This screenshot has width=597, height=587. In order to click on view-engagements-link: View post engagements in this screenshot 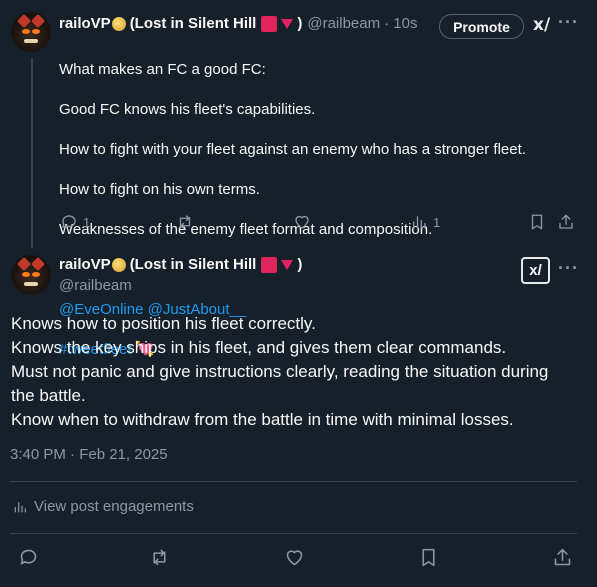, I will do `click(103, 506)`.